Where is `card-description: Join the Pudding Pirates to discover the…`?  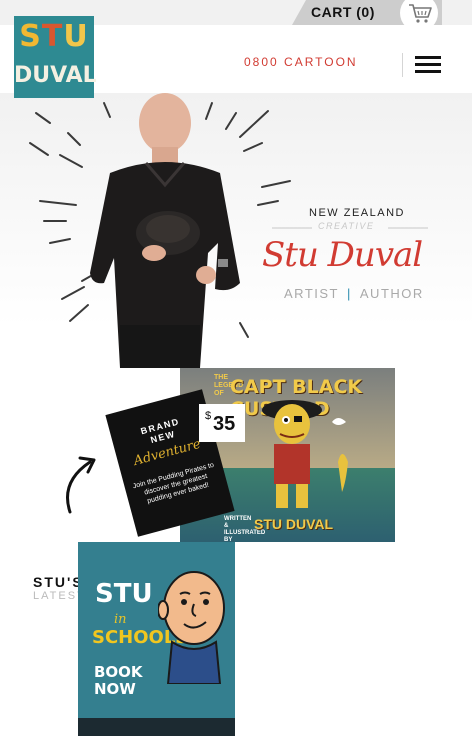 card-description: Join the Pudding Pirates to discover the… is located at coordinates (173, 483).